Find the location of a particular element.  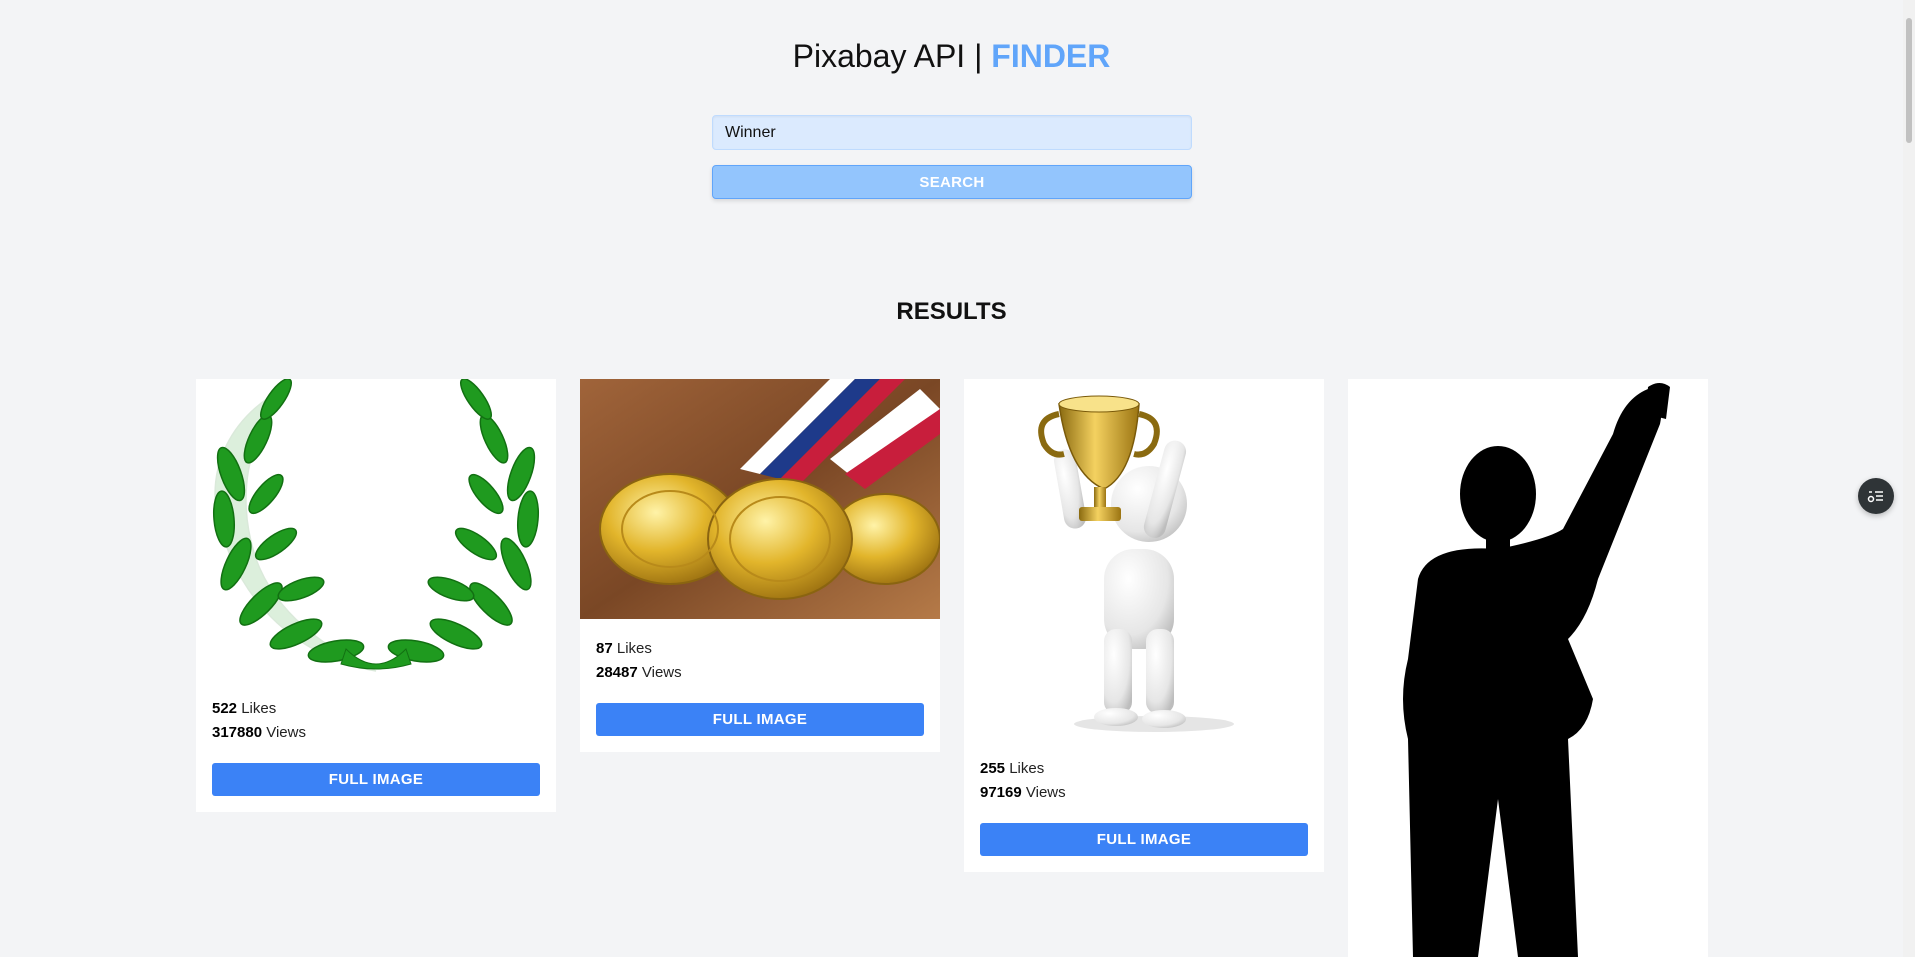

likes-line: 87 Likes is located at coordinates (760, 649).